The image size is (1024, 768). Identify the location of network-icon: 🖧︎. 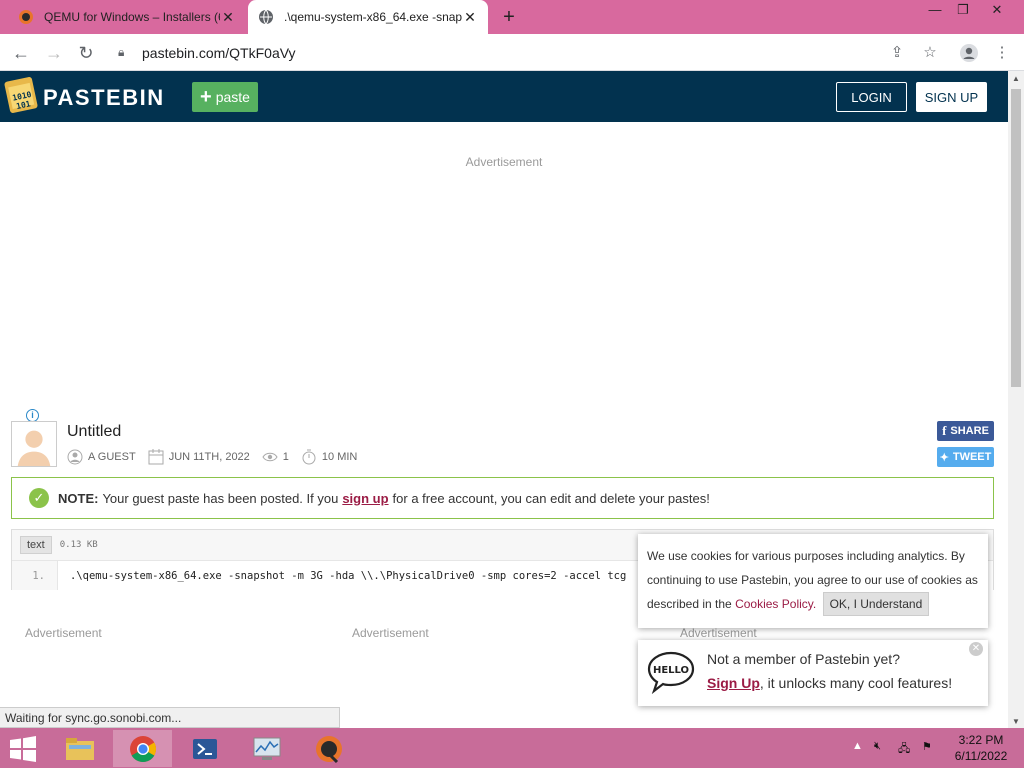
(904, 749).